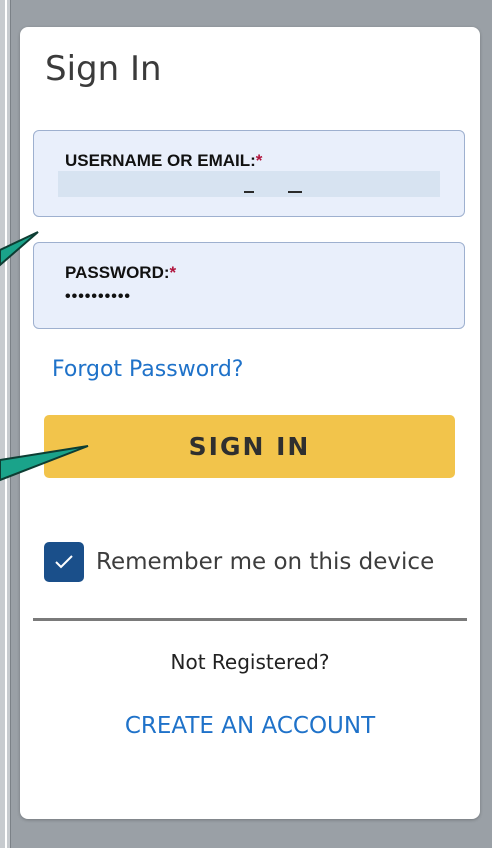 This screenshot has height=848, width=492. What do you see at coordinates (98, 297) in the screenshot?
I see `password-input: ••••••••••` at bounding box center [98, 297].